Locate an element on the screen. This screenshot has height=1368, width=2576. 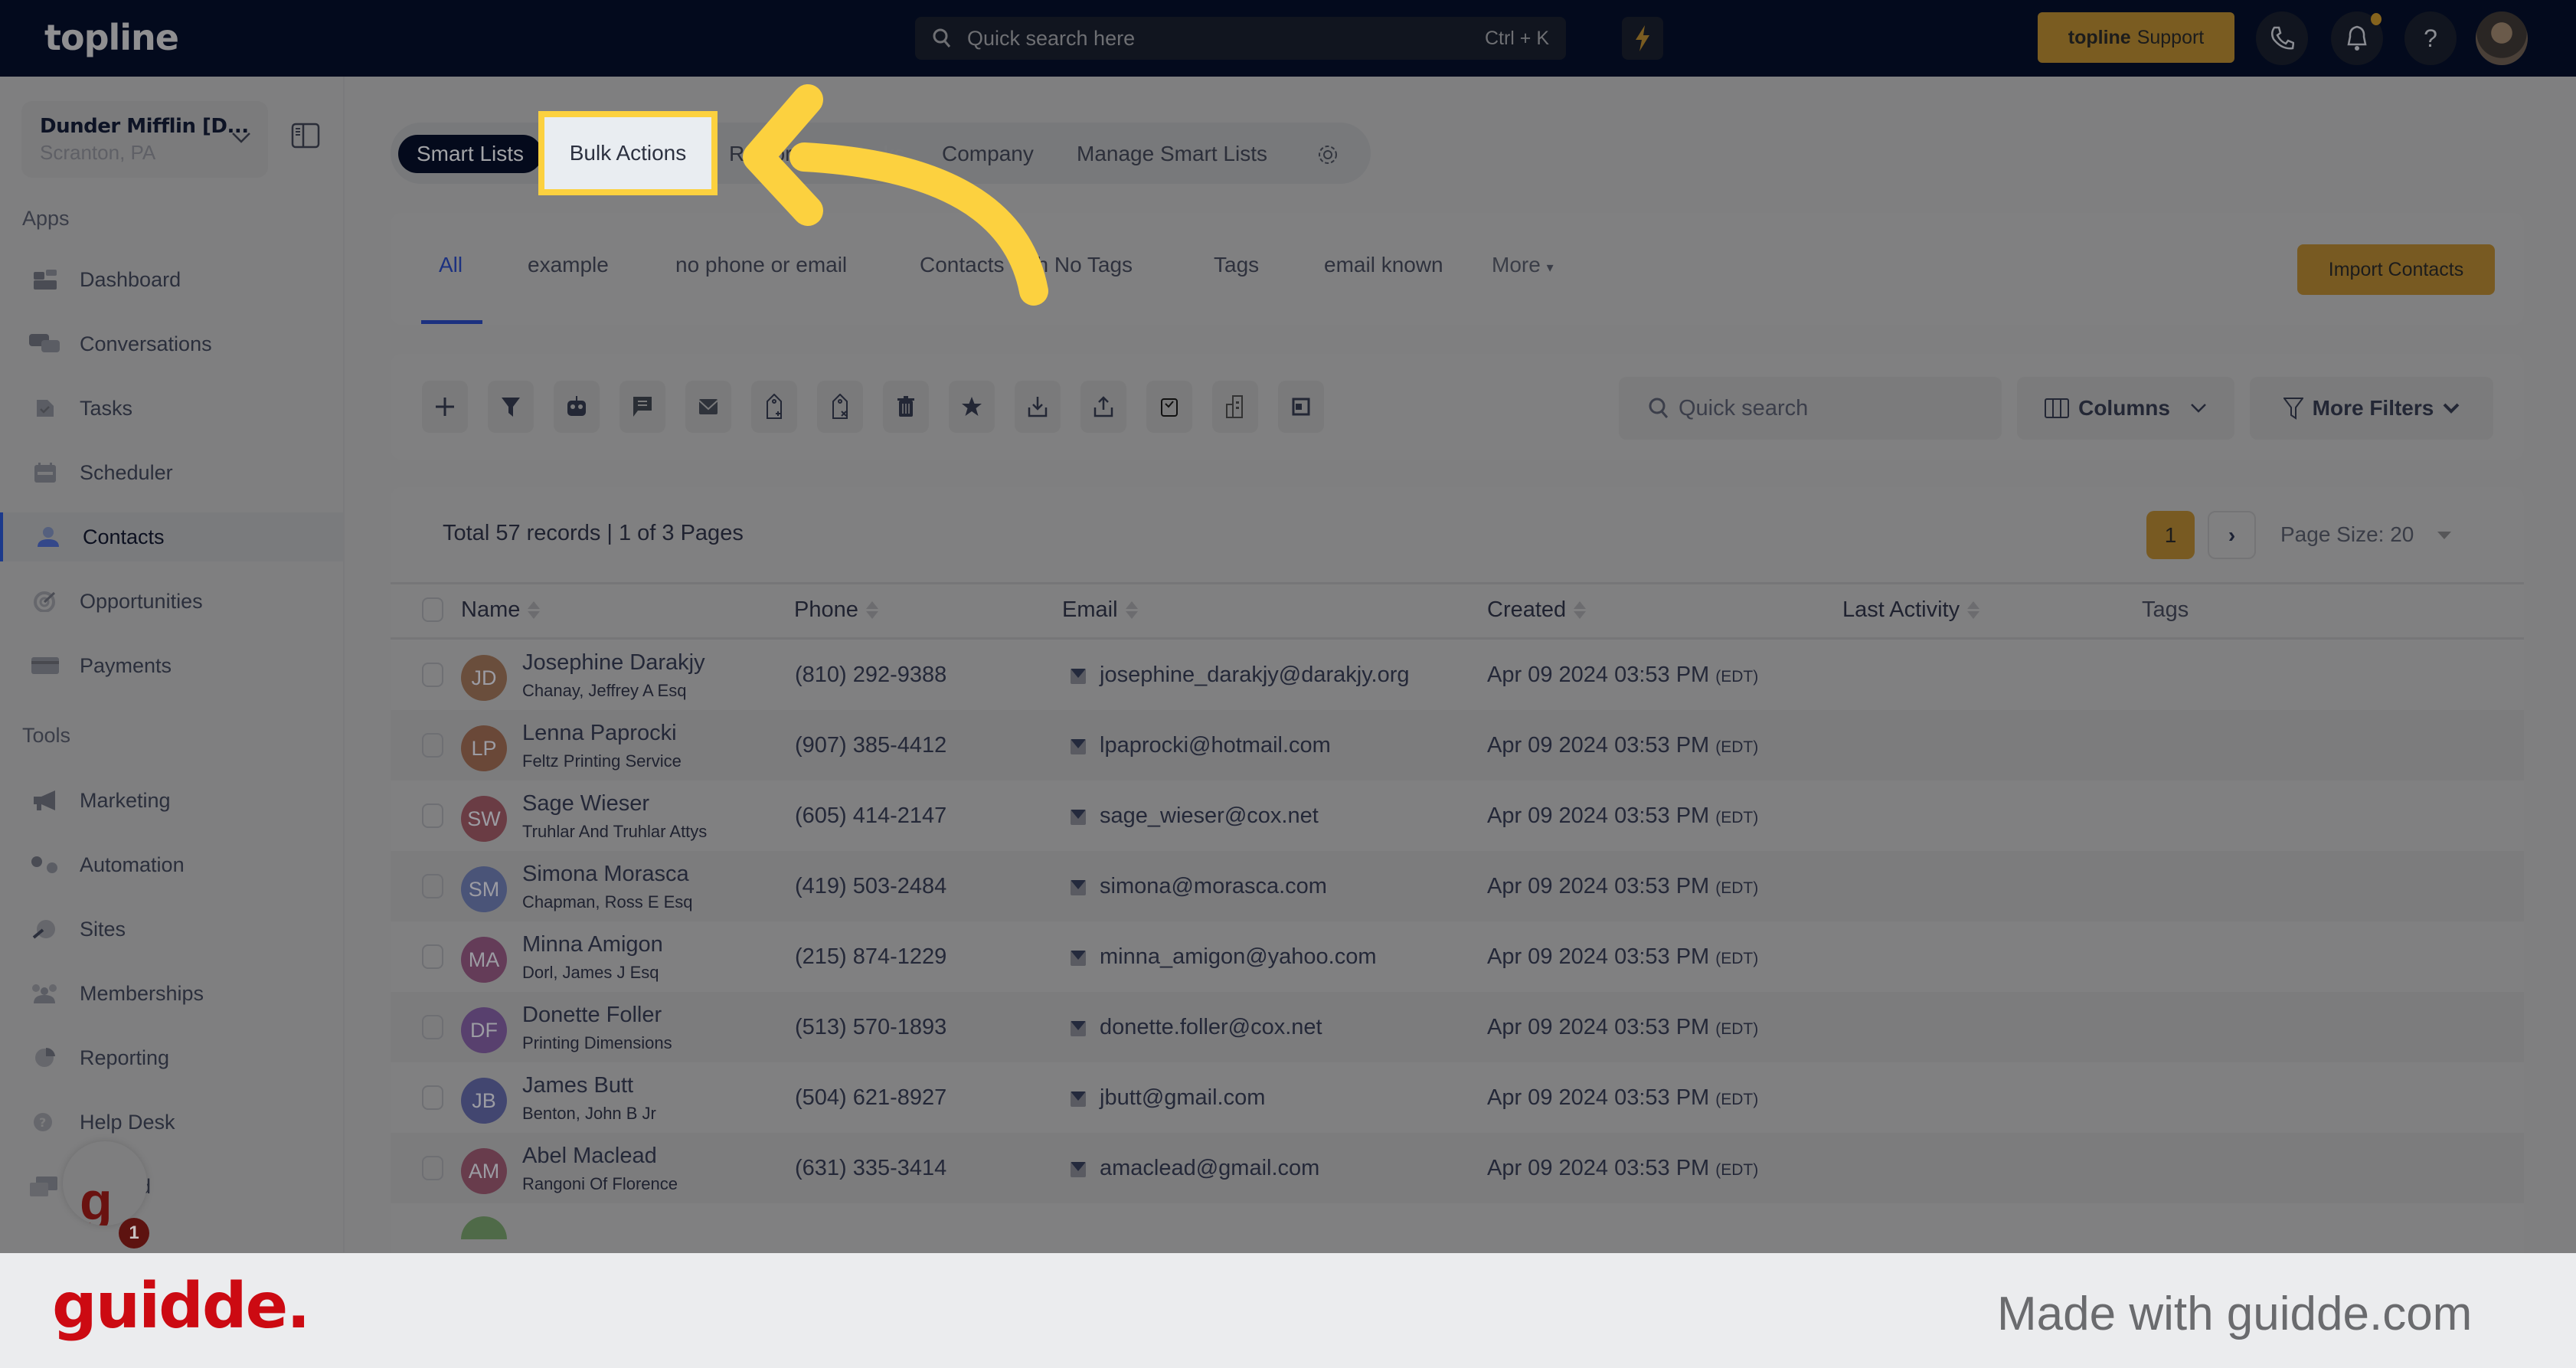
tab-manage-smart-lists: Manage Smart Lists is located at coordinates (1172, 154).